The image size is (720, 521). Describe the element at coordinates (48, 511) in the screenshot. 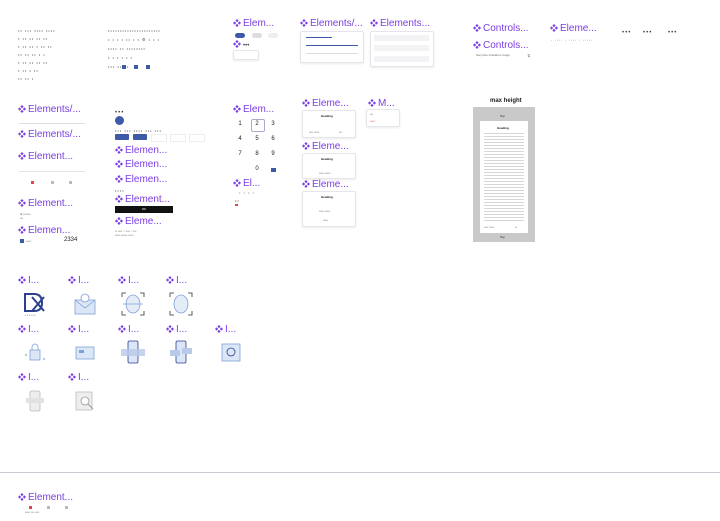

I see `icon-tab-bar: ••••• ••• ••••` at that location.